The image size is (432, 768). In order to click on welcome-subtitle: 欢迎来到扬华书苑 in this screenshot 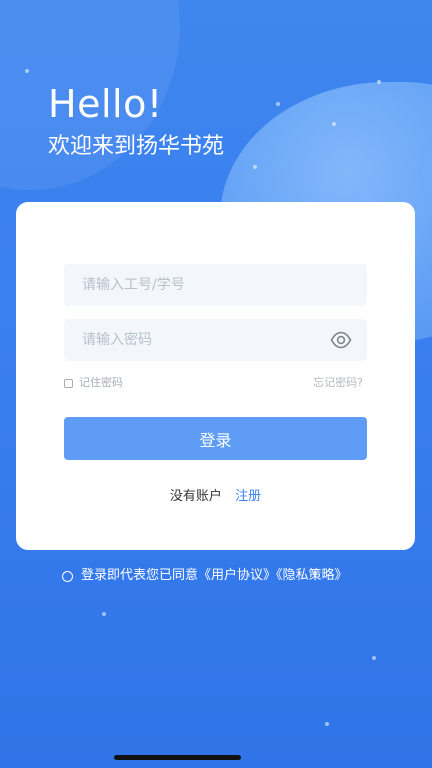, I will do `click(136, 146)`.